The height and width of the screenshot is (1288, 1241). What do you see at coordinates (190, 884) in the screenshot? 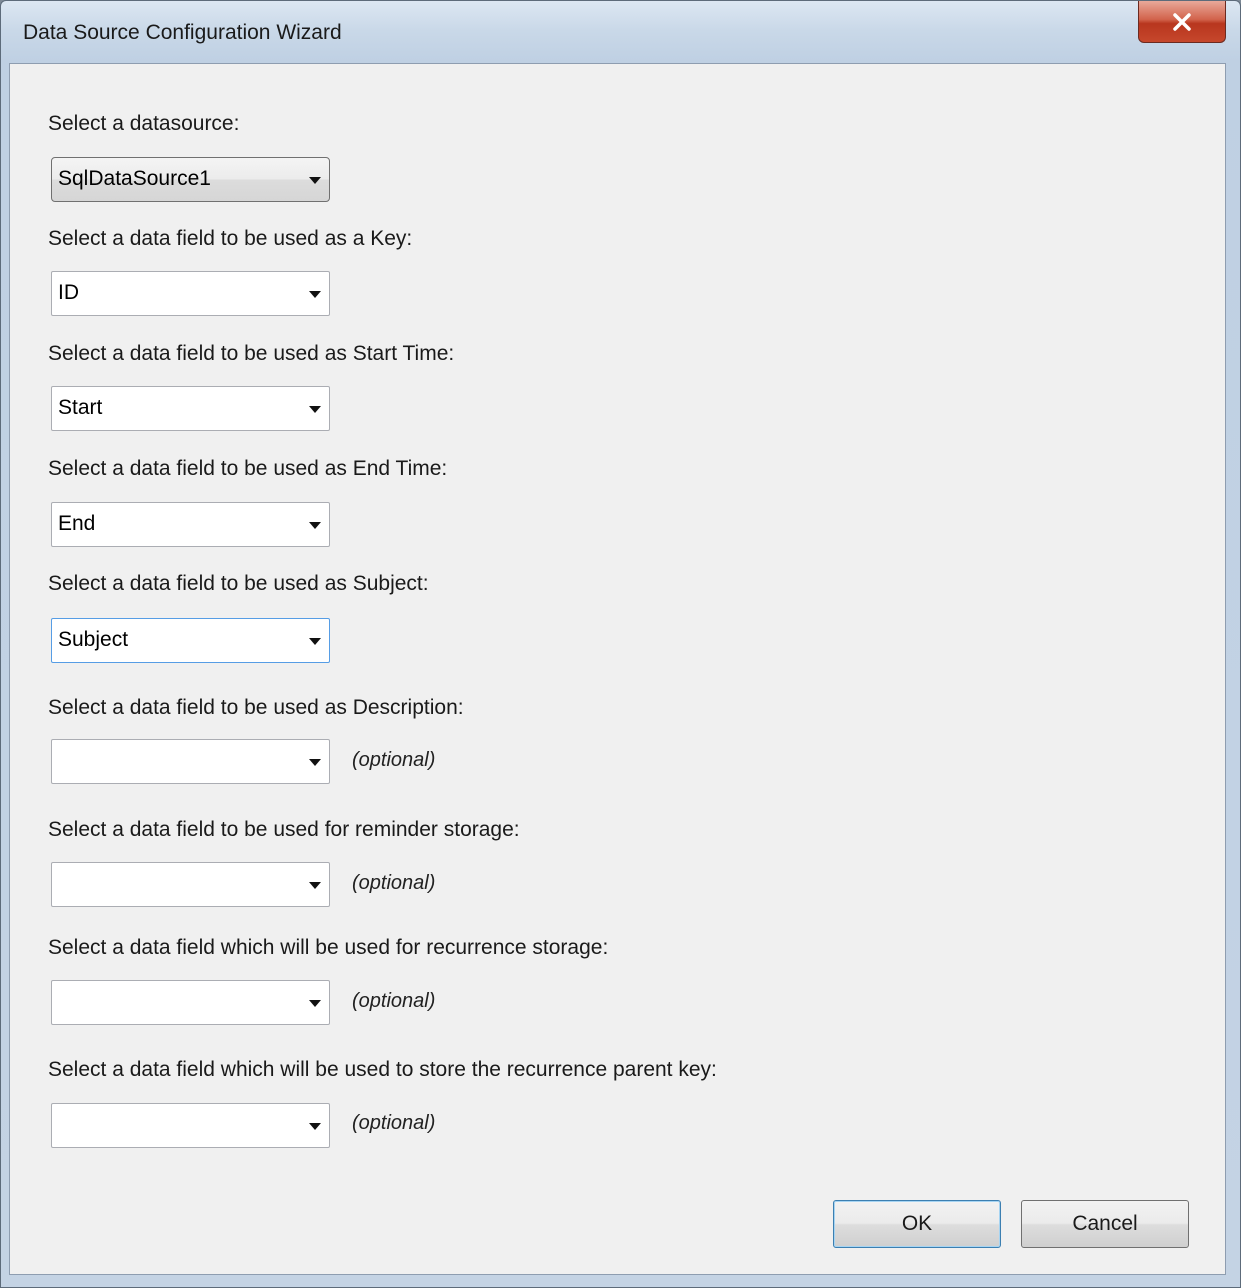
I see `reminder-field-select` at bounding box center [190, 884].